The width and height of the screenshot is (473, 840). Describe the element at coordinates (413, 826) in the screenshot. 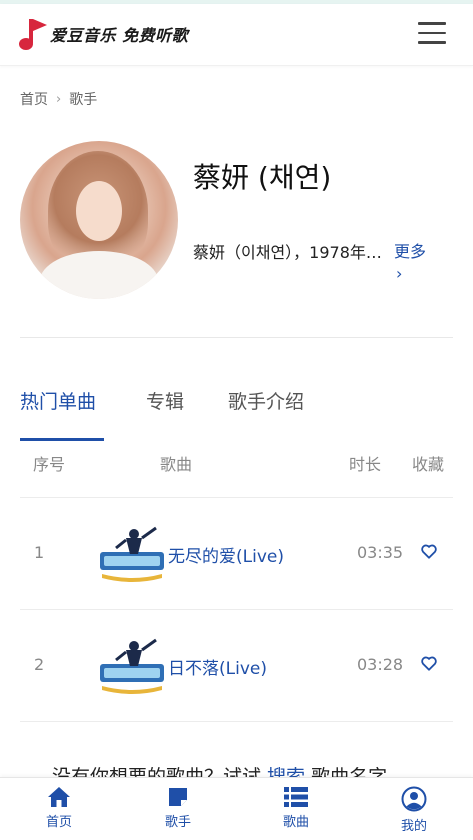

I see `nav-mine-label: 我的` at that location.